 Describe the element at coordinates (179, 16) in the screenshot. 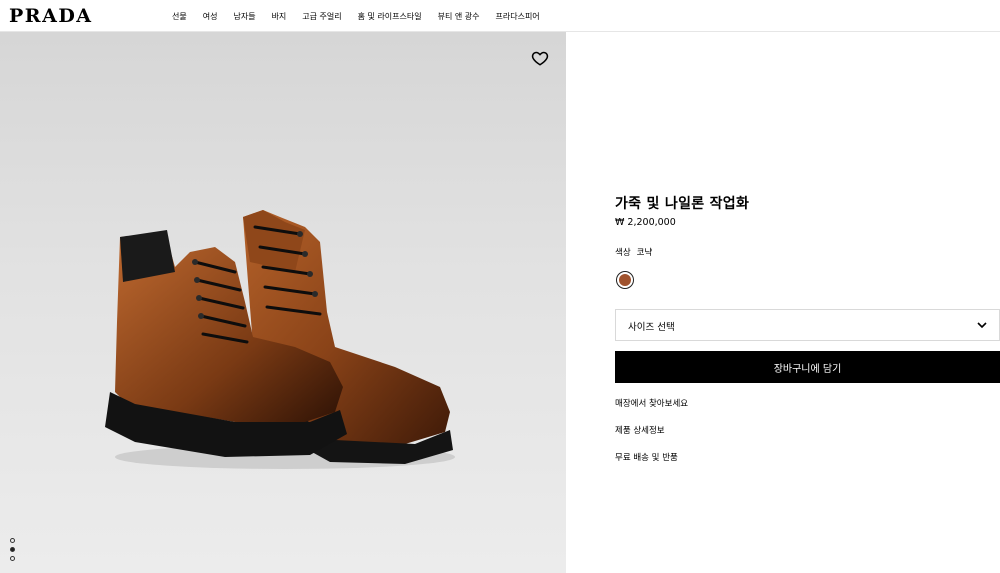

I see `nav-item-gifts: 선물` at that location.